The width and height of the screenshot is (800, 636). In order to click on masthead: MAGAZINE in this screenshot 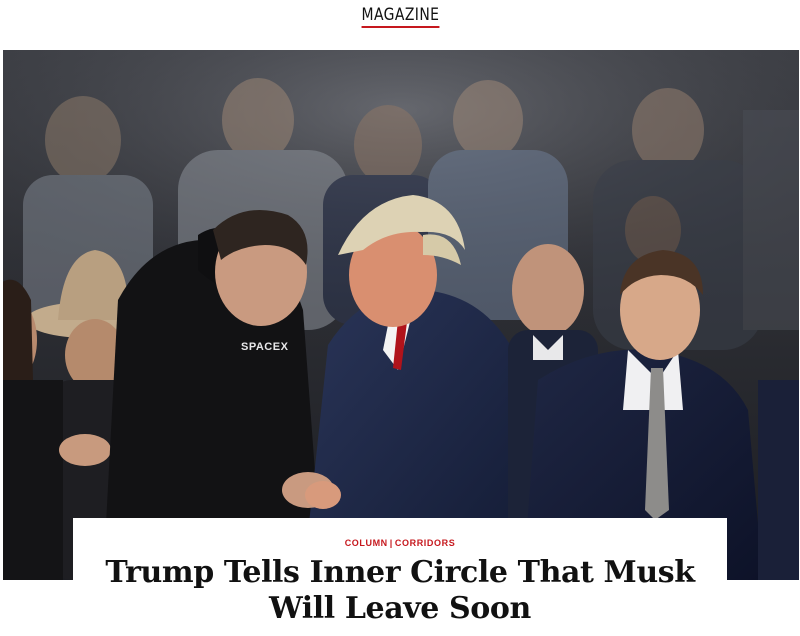, I will do `click(400, 16)`.